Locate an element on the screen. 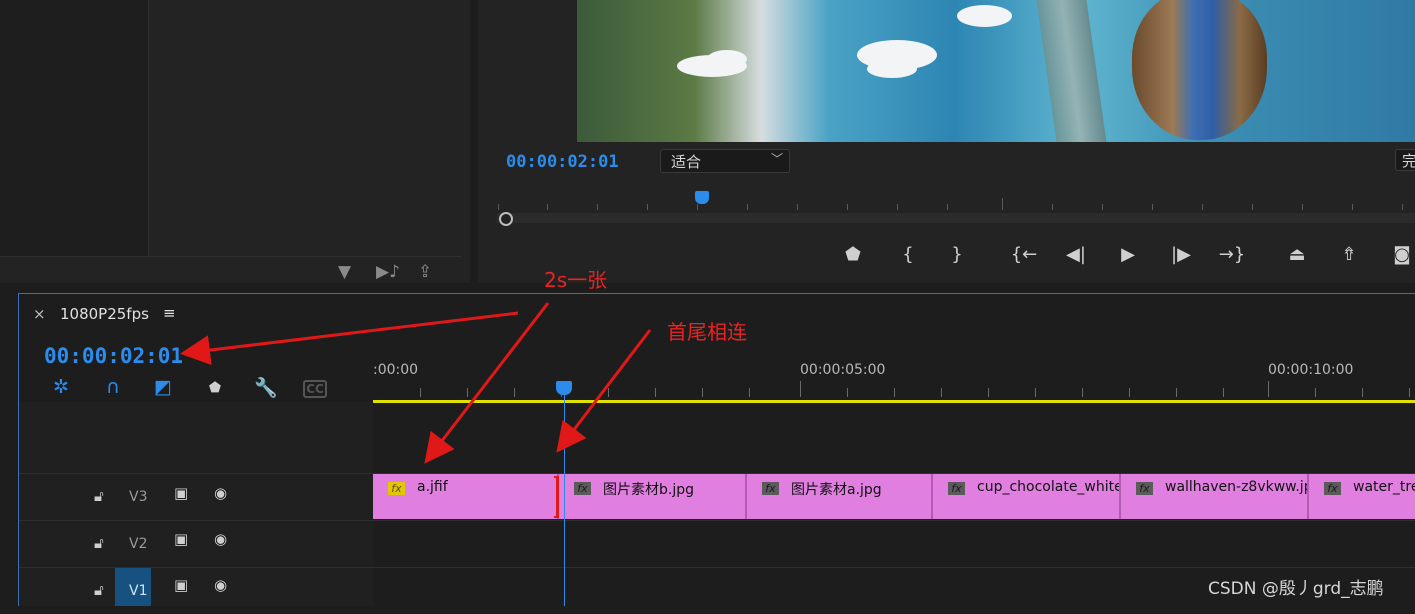  watermark: CSDN @殷丿grd_志鹏 is located at coordinates (1296, 589).